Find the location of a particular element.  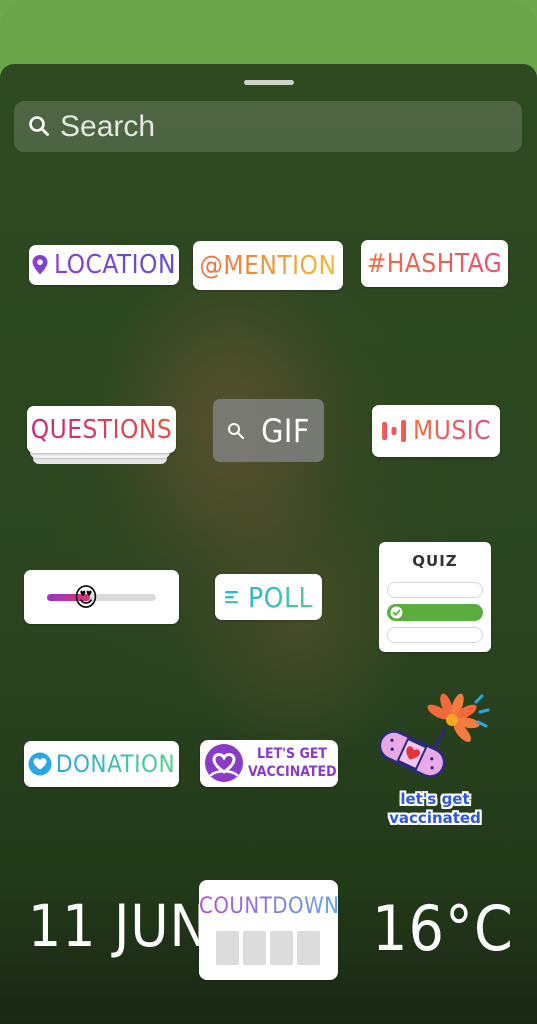

poll-lines-icon is located at coordinates (231, 597).